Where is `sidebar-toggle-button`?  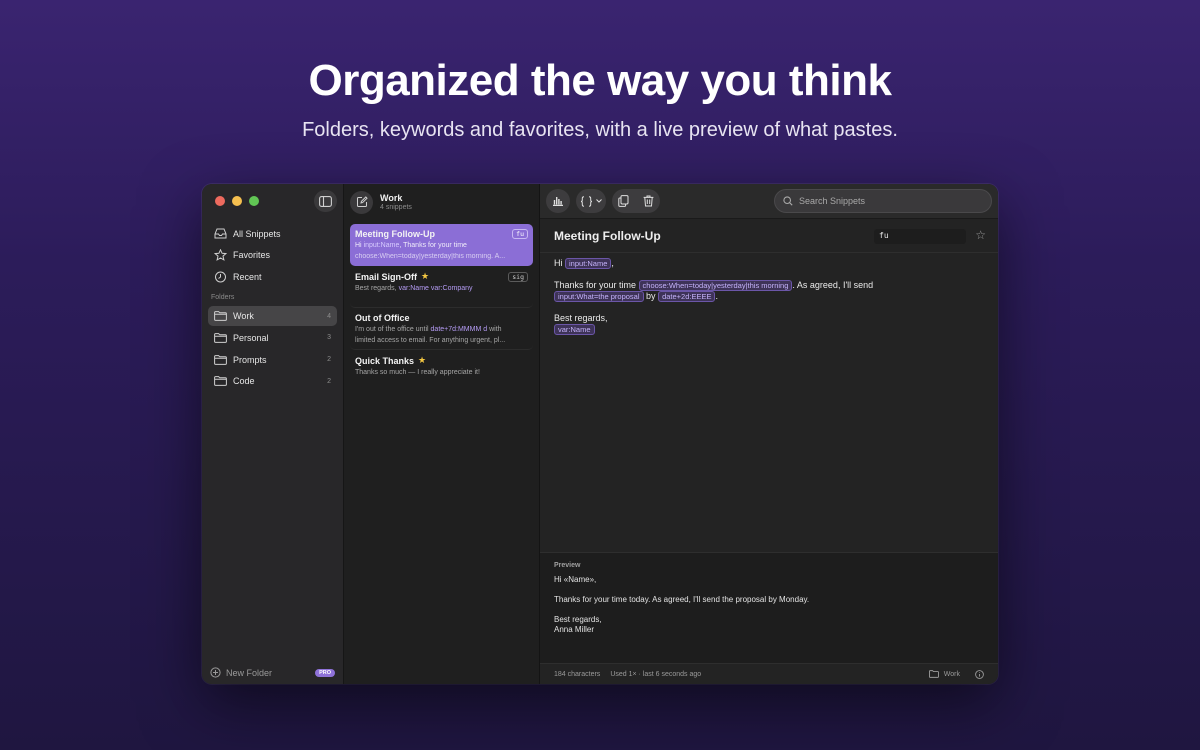
sidebar-toggle-button is located at coordinates (325, 201).